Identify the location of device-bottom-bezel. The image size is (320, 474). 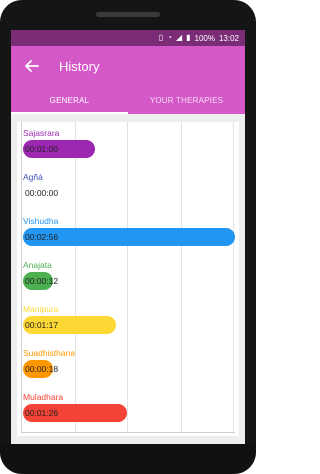
(128, 459).